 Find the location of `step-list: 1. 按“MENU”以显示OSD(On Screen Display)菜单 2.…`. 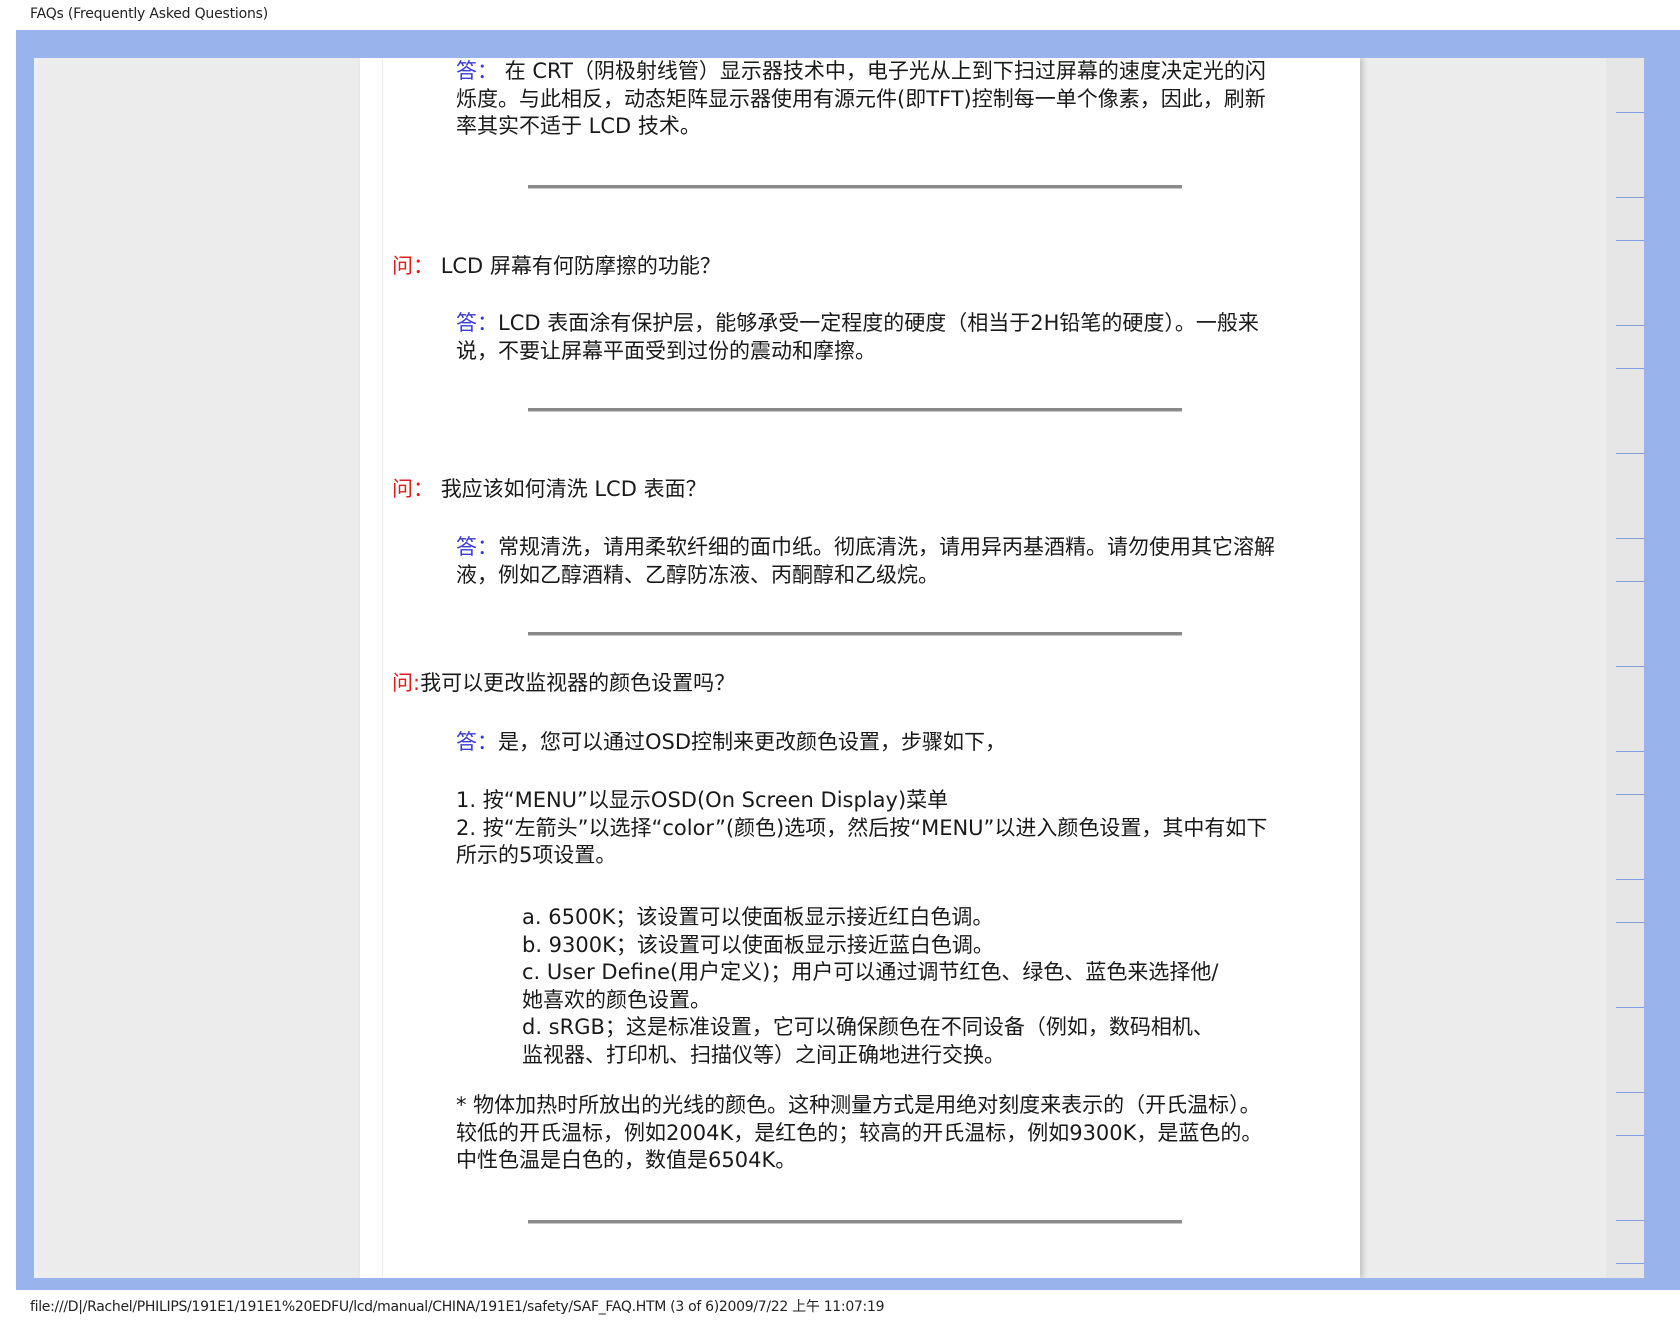

step-list: 1. 按“MENU”以显示OSD(On Screen Display)菜单 2.… is located at coordinates (866, 828).